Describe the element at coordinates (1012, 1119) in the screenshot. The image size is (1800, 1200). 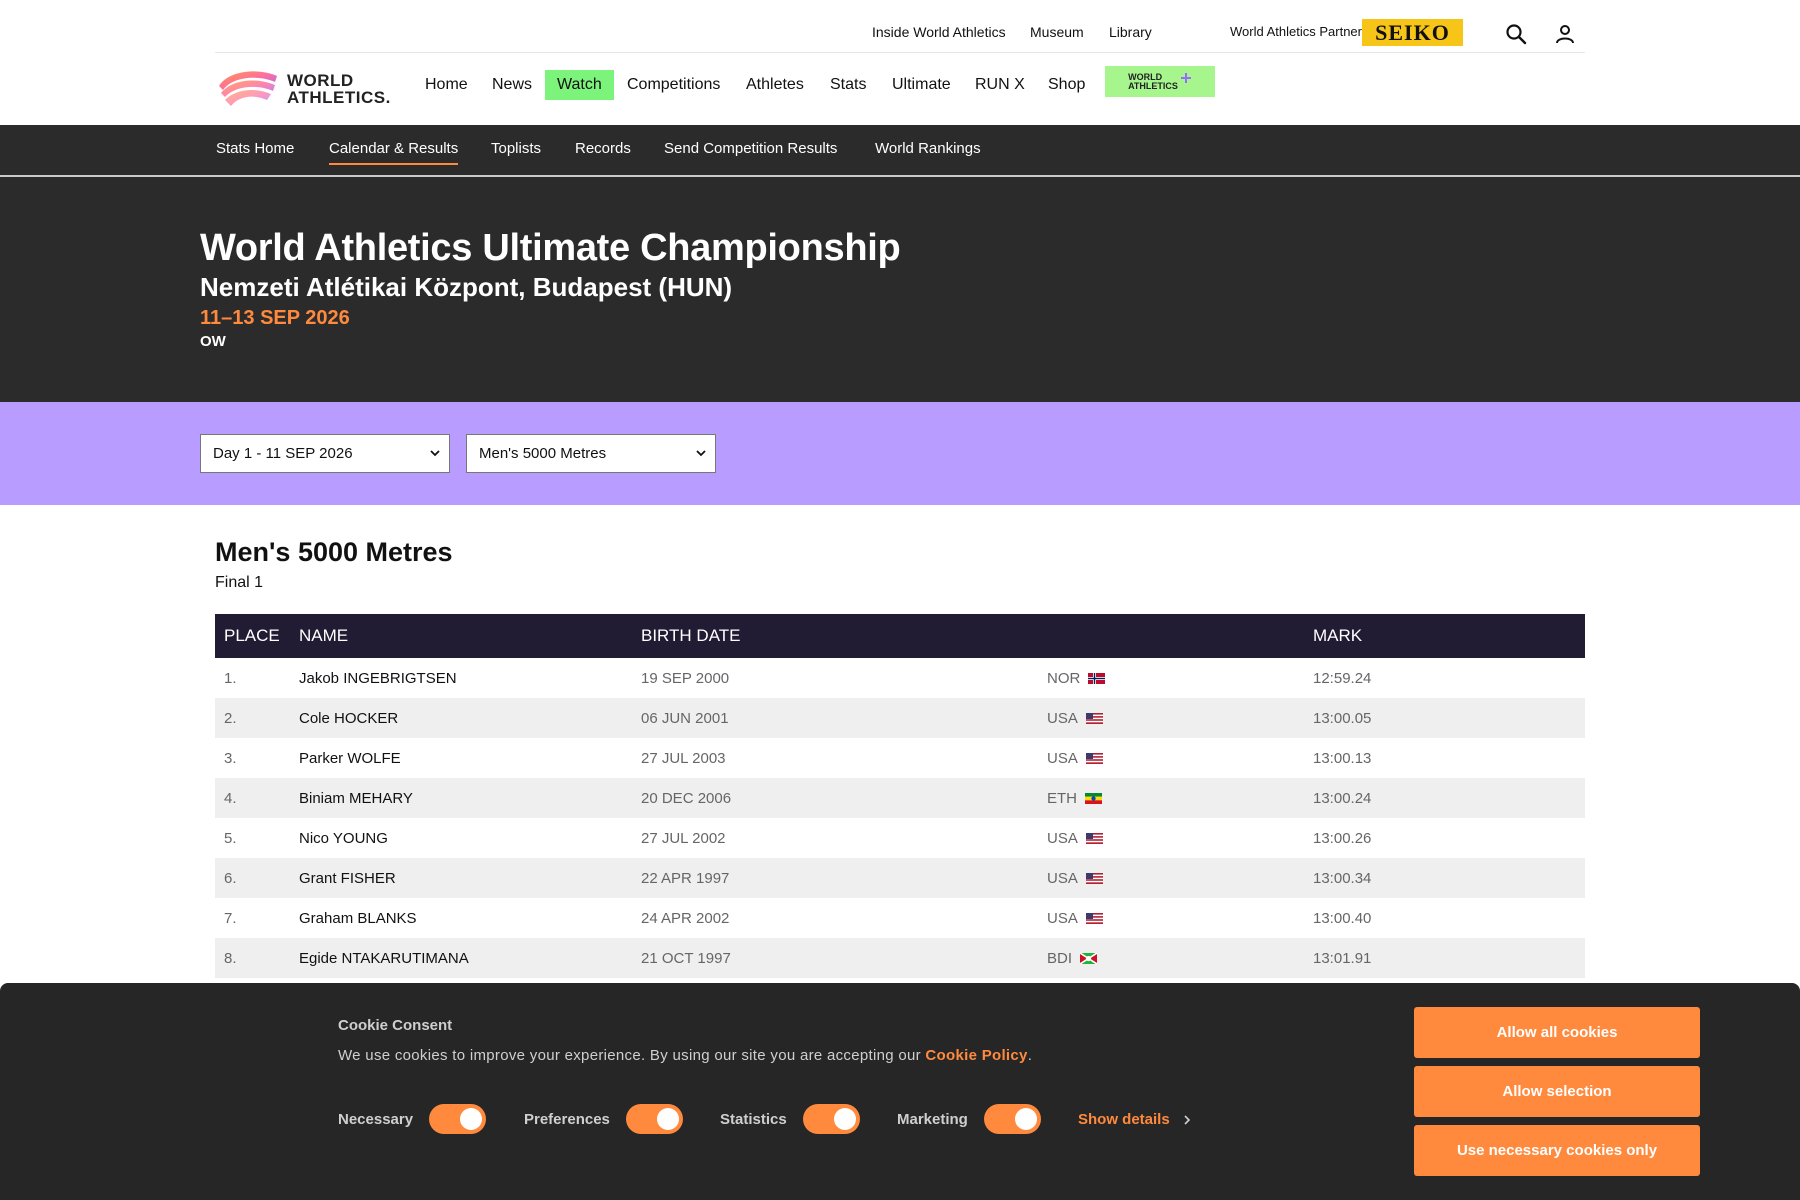
I see `toggle-marketing` at that location.